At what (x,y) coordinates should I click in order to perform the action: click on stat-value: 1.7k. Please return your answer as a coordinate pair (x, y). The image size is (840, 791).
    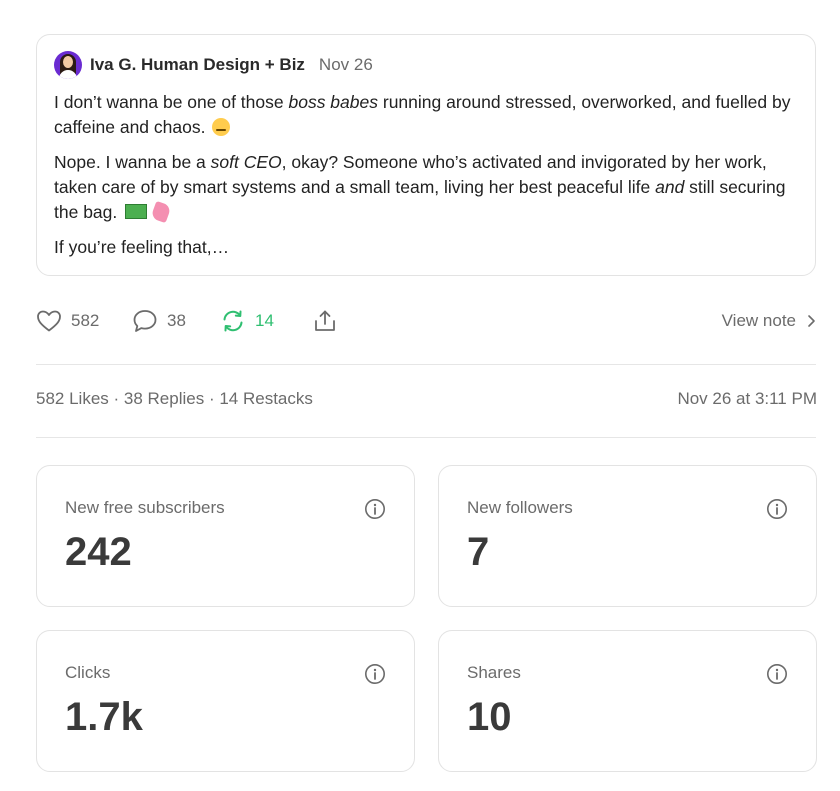
    Looking at the image, I should click on (104, 717).